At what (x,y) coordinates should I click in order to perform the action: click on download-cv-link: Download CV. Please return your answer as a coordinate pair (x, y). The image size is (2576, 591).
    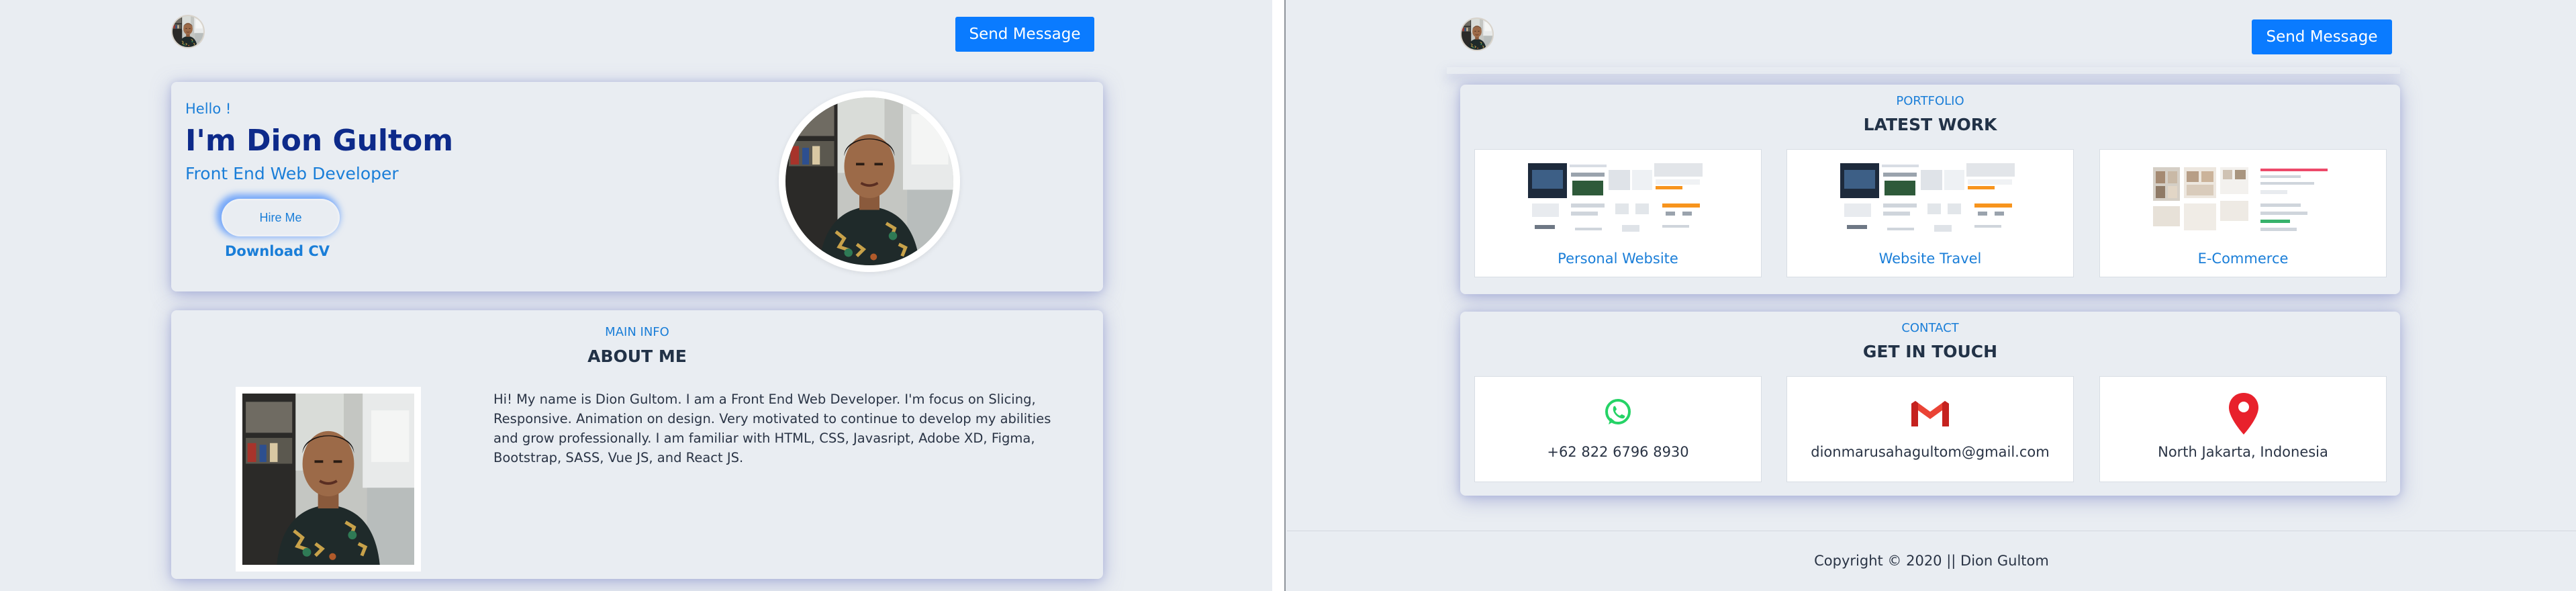
    Looking at the image, I should click on (277, 251).